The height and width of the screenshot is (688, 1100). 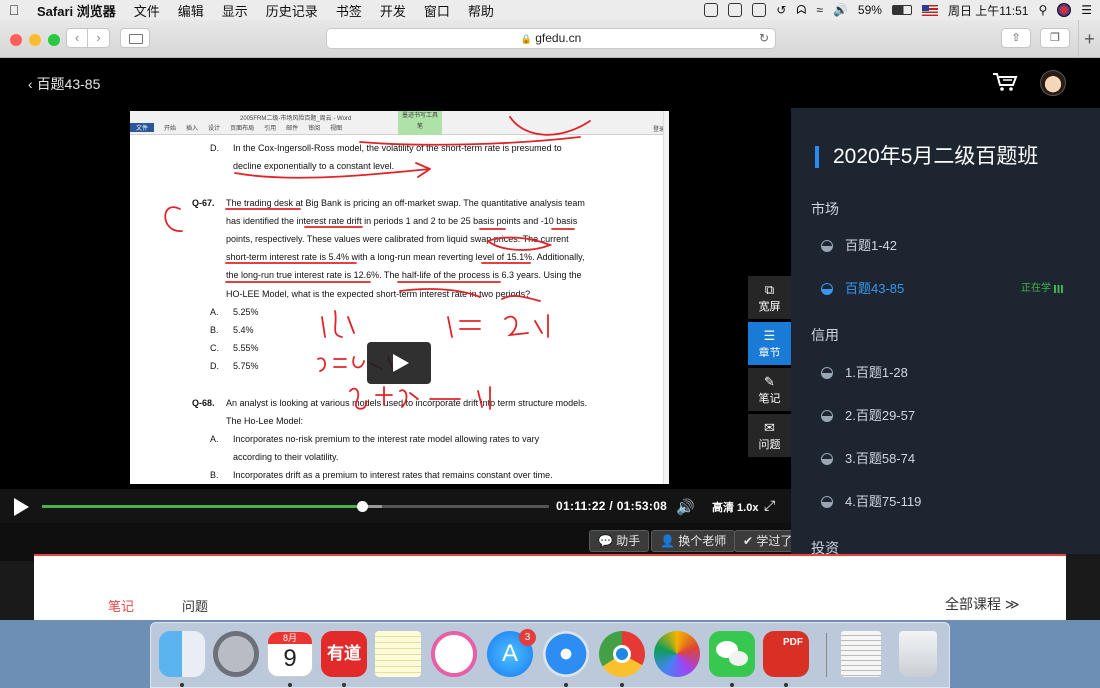 What do you see at coordinates (16, 40) in the screenshot?
I see `close-window-button` at bounding box center [16, 40].